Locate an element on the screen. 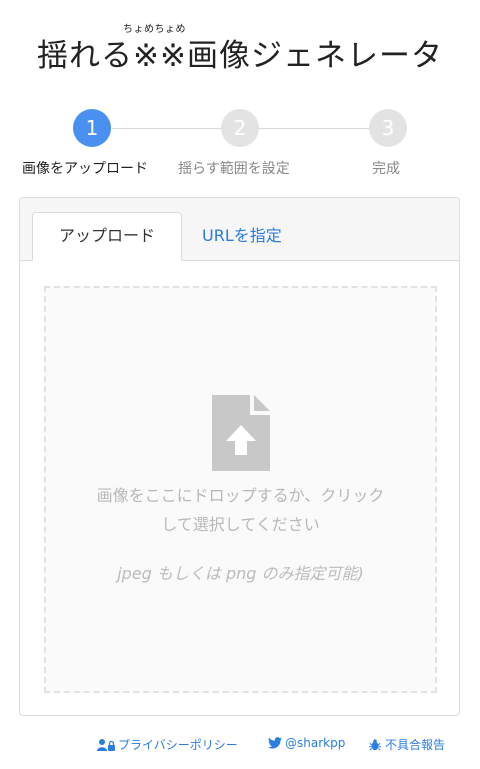  twitter-link: @sharkpp is located at coordinates (306, 743).